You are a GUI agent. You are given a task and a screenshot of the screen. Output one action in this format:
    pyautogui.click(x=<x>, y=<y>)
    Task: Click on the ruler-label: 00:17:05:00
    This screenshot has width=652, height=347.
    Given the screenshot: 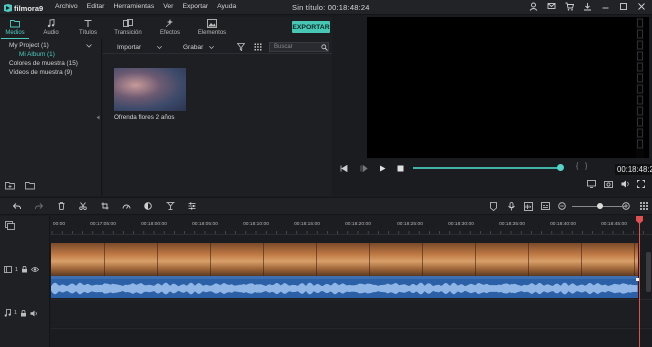 What is the action you would take?
    pyautogui.click(x=103, y=224)
    